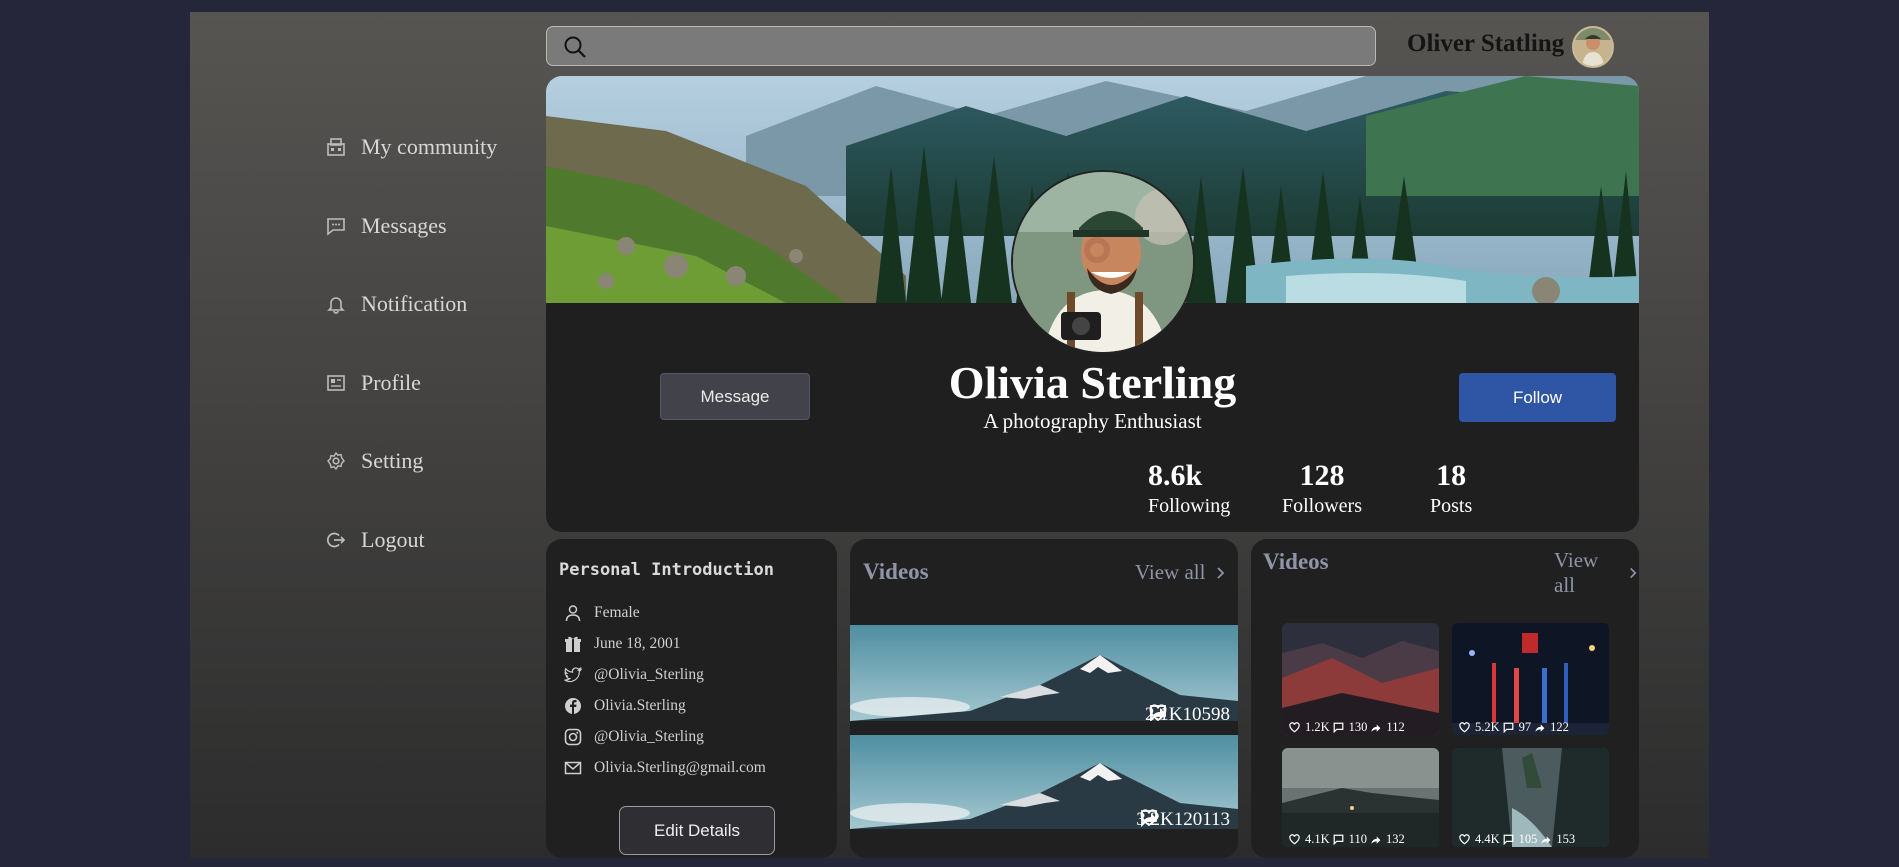 This screenshot has height=867, width=1899. I want to click on intro-facebook: Olivia.Sterling, so click(625, 706).